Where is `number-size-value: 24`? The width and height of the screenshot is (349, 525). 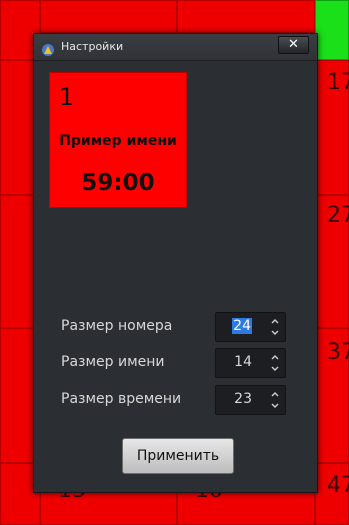
number-size-value: 24 is located at coordinates (242, 326).